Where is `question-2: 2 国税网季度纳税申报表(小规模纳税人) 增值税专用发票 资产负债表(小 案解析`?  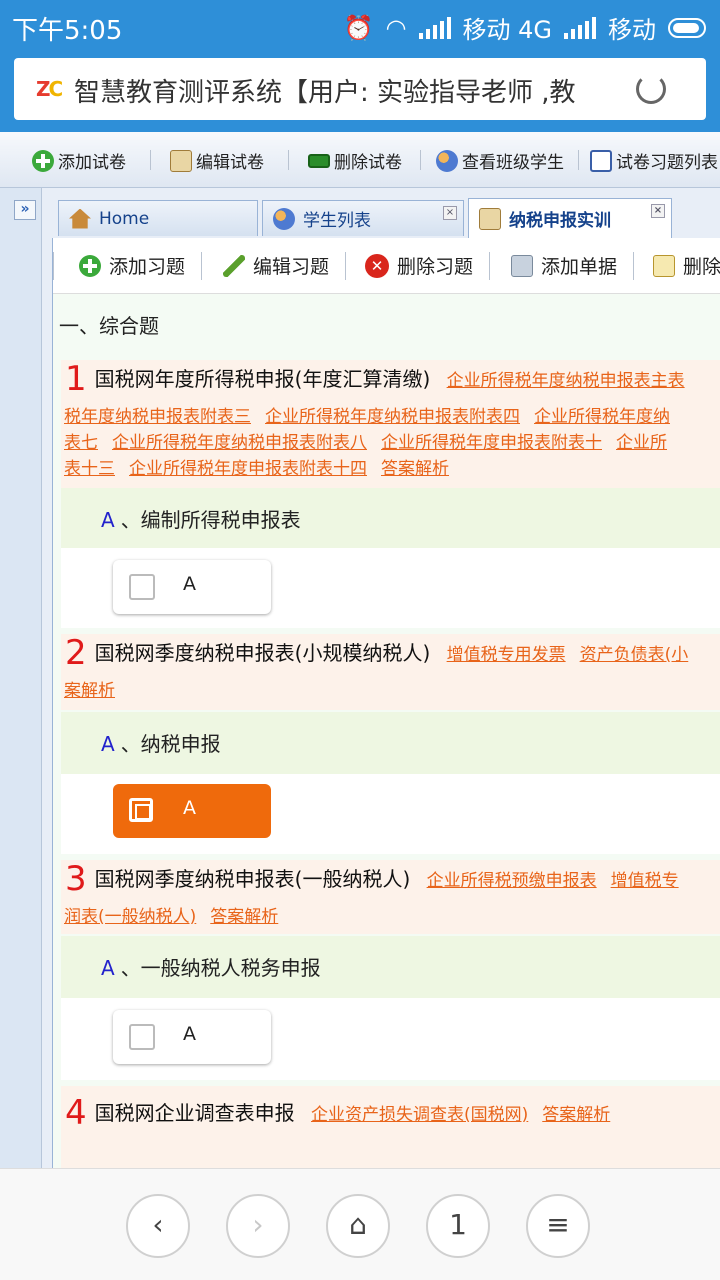
question-2: 2 国税网季度纳税申报表(小规模纳税人) 增值税专用发票 资产负债表(小 案解析 is located at coordinates (390, 672).